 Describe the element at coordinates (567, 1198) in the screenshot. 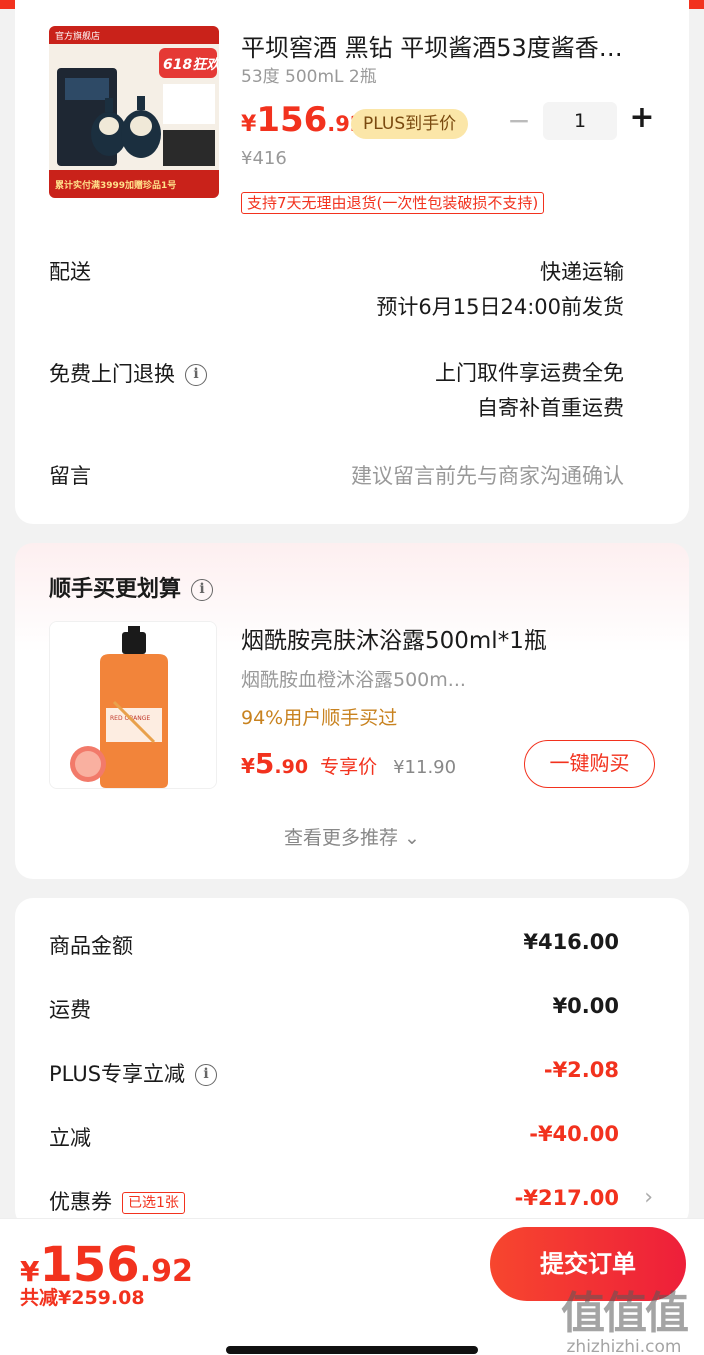

I see `coupon-value: -¥217.00` at that location.